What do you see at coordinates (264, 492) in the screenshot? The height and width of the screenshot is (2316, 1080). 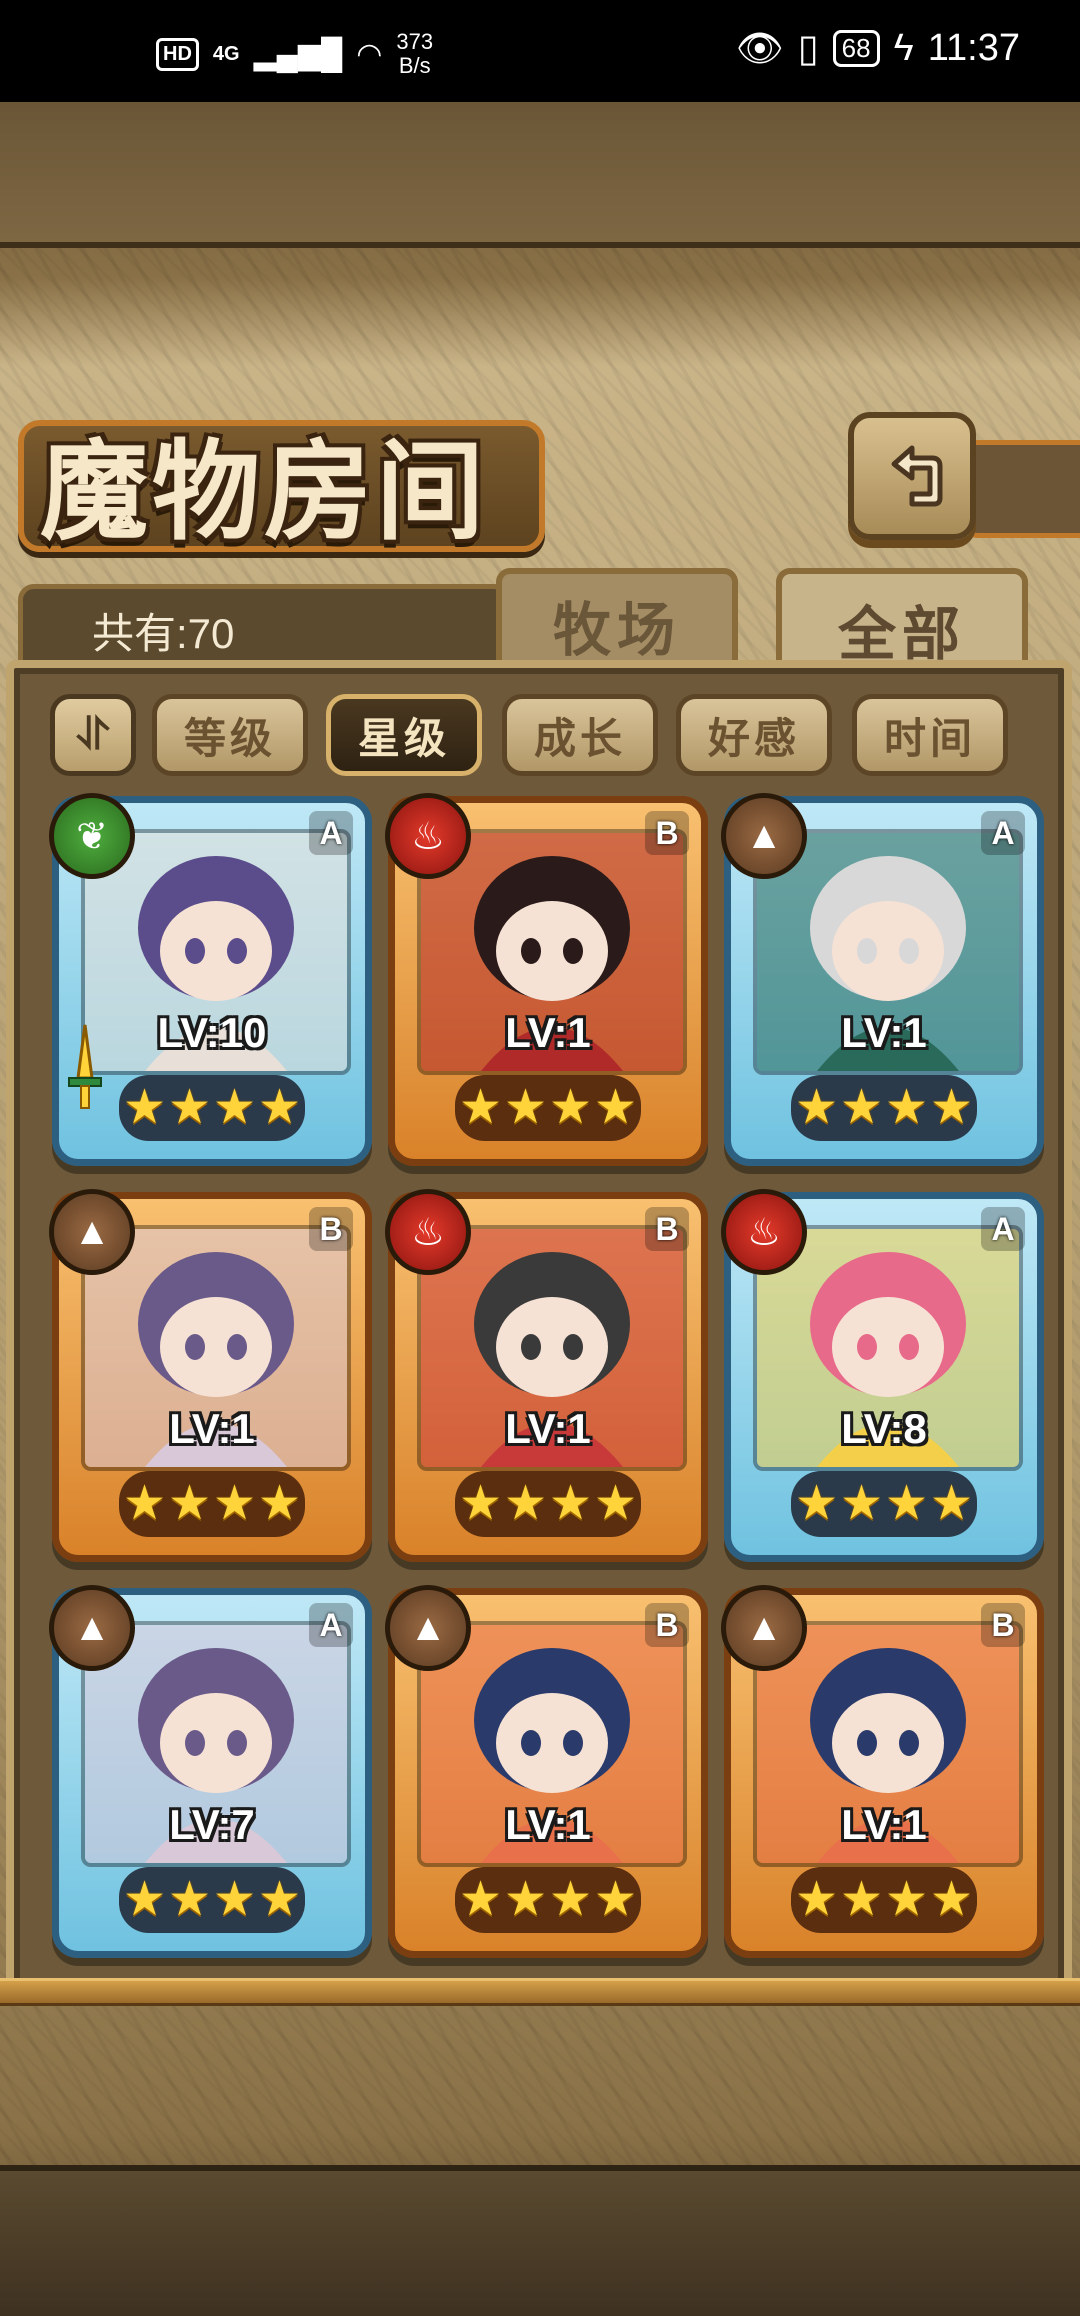 I see `page-title: 魔物房间` at bounding box center [264, 492].